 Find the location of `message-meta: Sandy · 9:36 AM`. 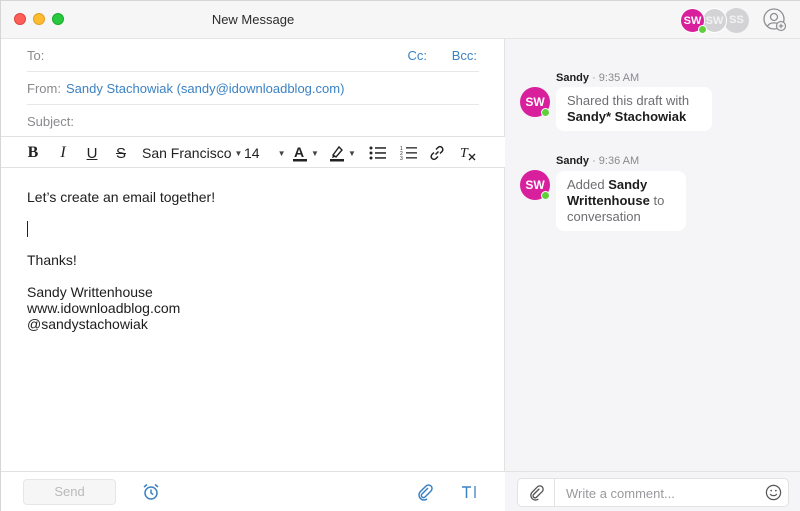

message-meta: Sandy · 9:36 AM is located at coordinates (598, 161).